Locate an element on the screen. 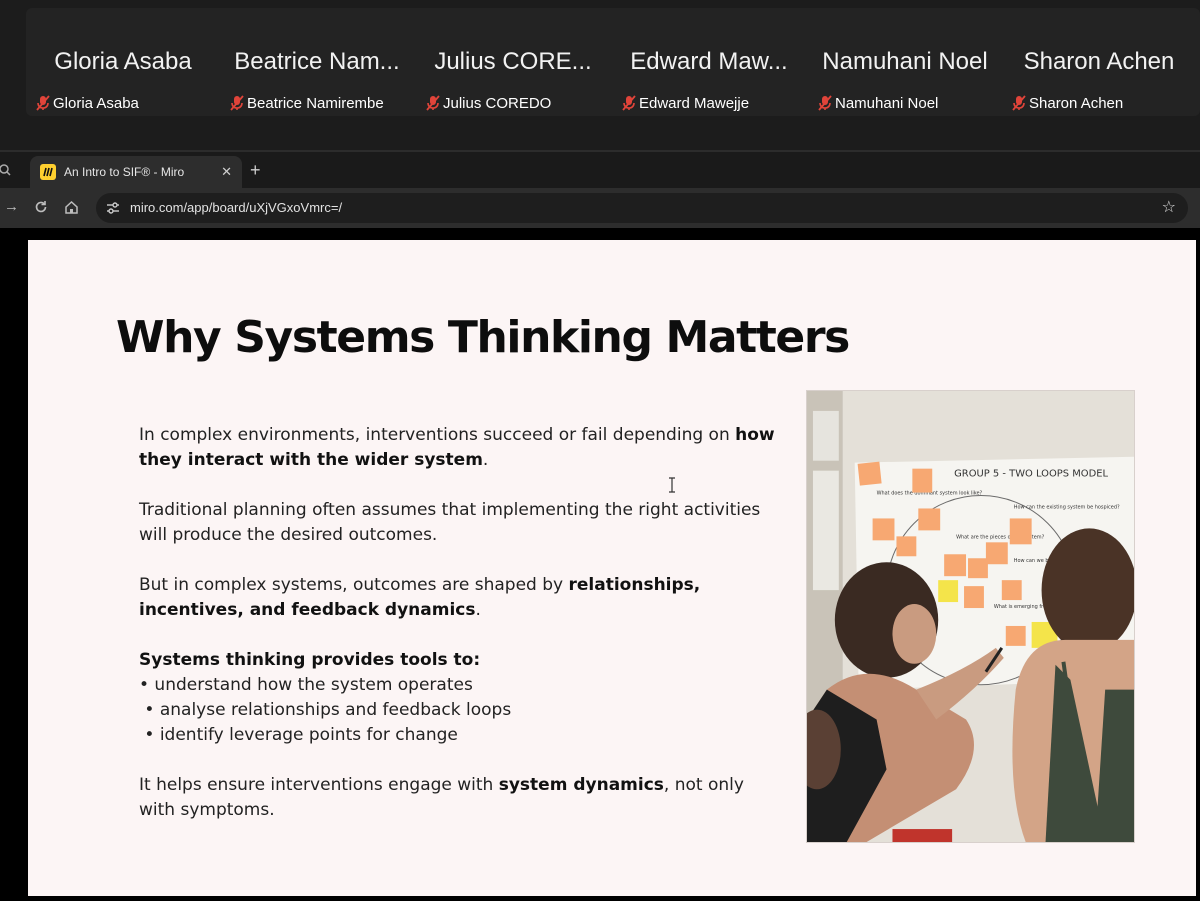  participant-label: Namuhani Noel is located at coordinates (878, 103).